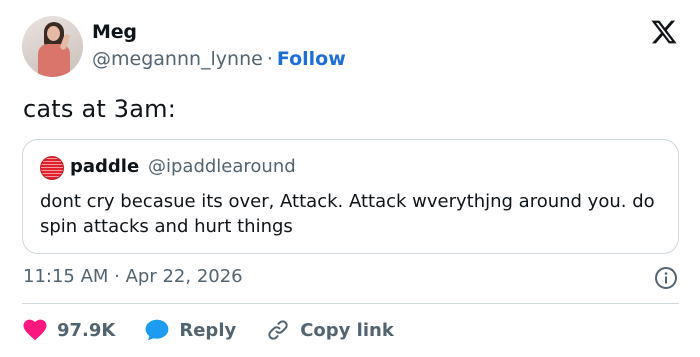  I want to click on quoted-author-handle: @ipaddlearound, so click(222, 166).